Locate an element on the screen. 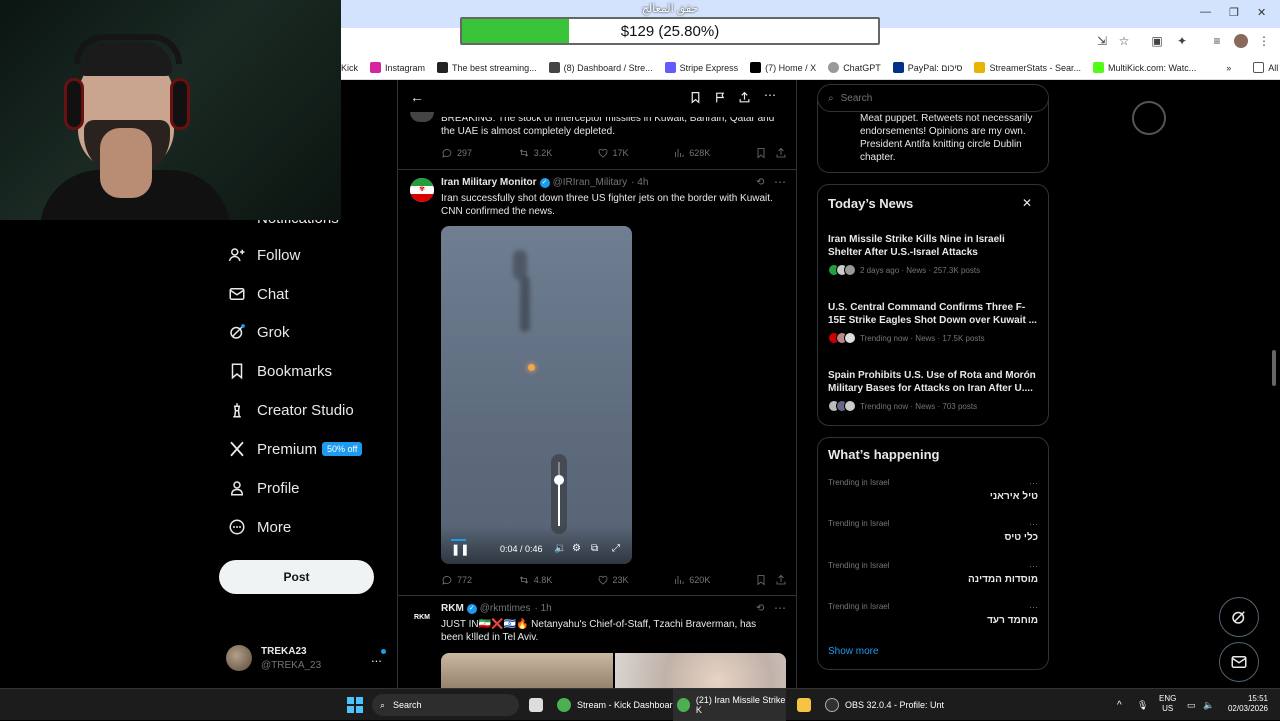 The width and height of the screenshot is (1280, 721). page-scrollbar is located at coordinates (1274, 368).